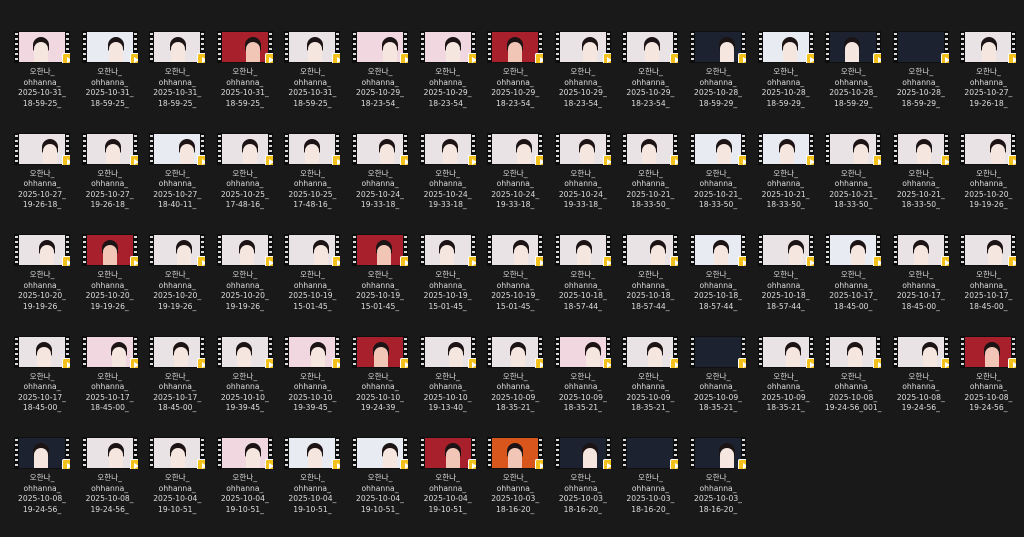 Image resolution: width=1024 pixels, height=537 pixels. I want to click on file-item: 오한나_ ohhanna_ 2025-10-10_ 19-13-40_, so click(452, 385).